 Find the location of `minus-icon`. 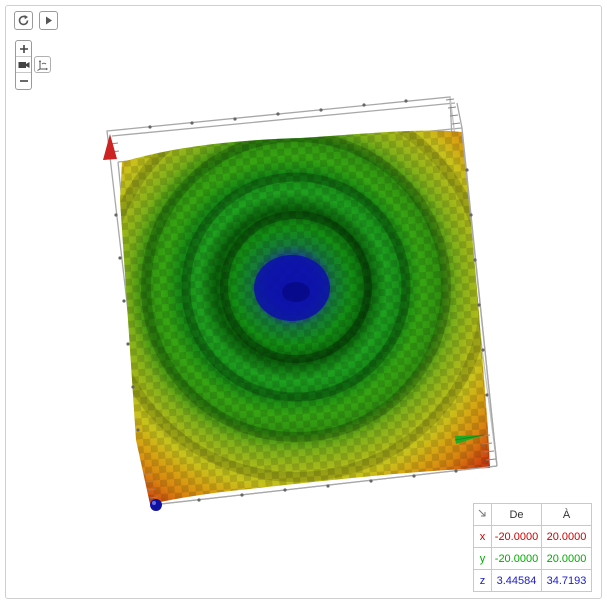

minus-icon is located at coordinates (23, 81).